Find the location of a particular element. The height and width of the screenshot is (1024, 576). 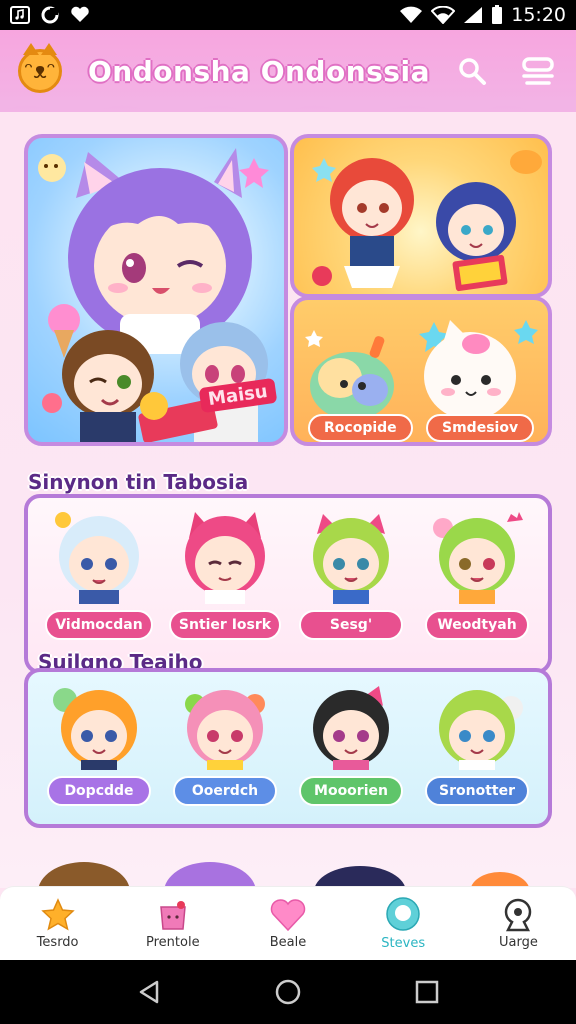

system-navigation-bar is located at coordinates (288, 992).